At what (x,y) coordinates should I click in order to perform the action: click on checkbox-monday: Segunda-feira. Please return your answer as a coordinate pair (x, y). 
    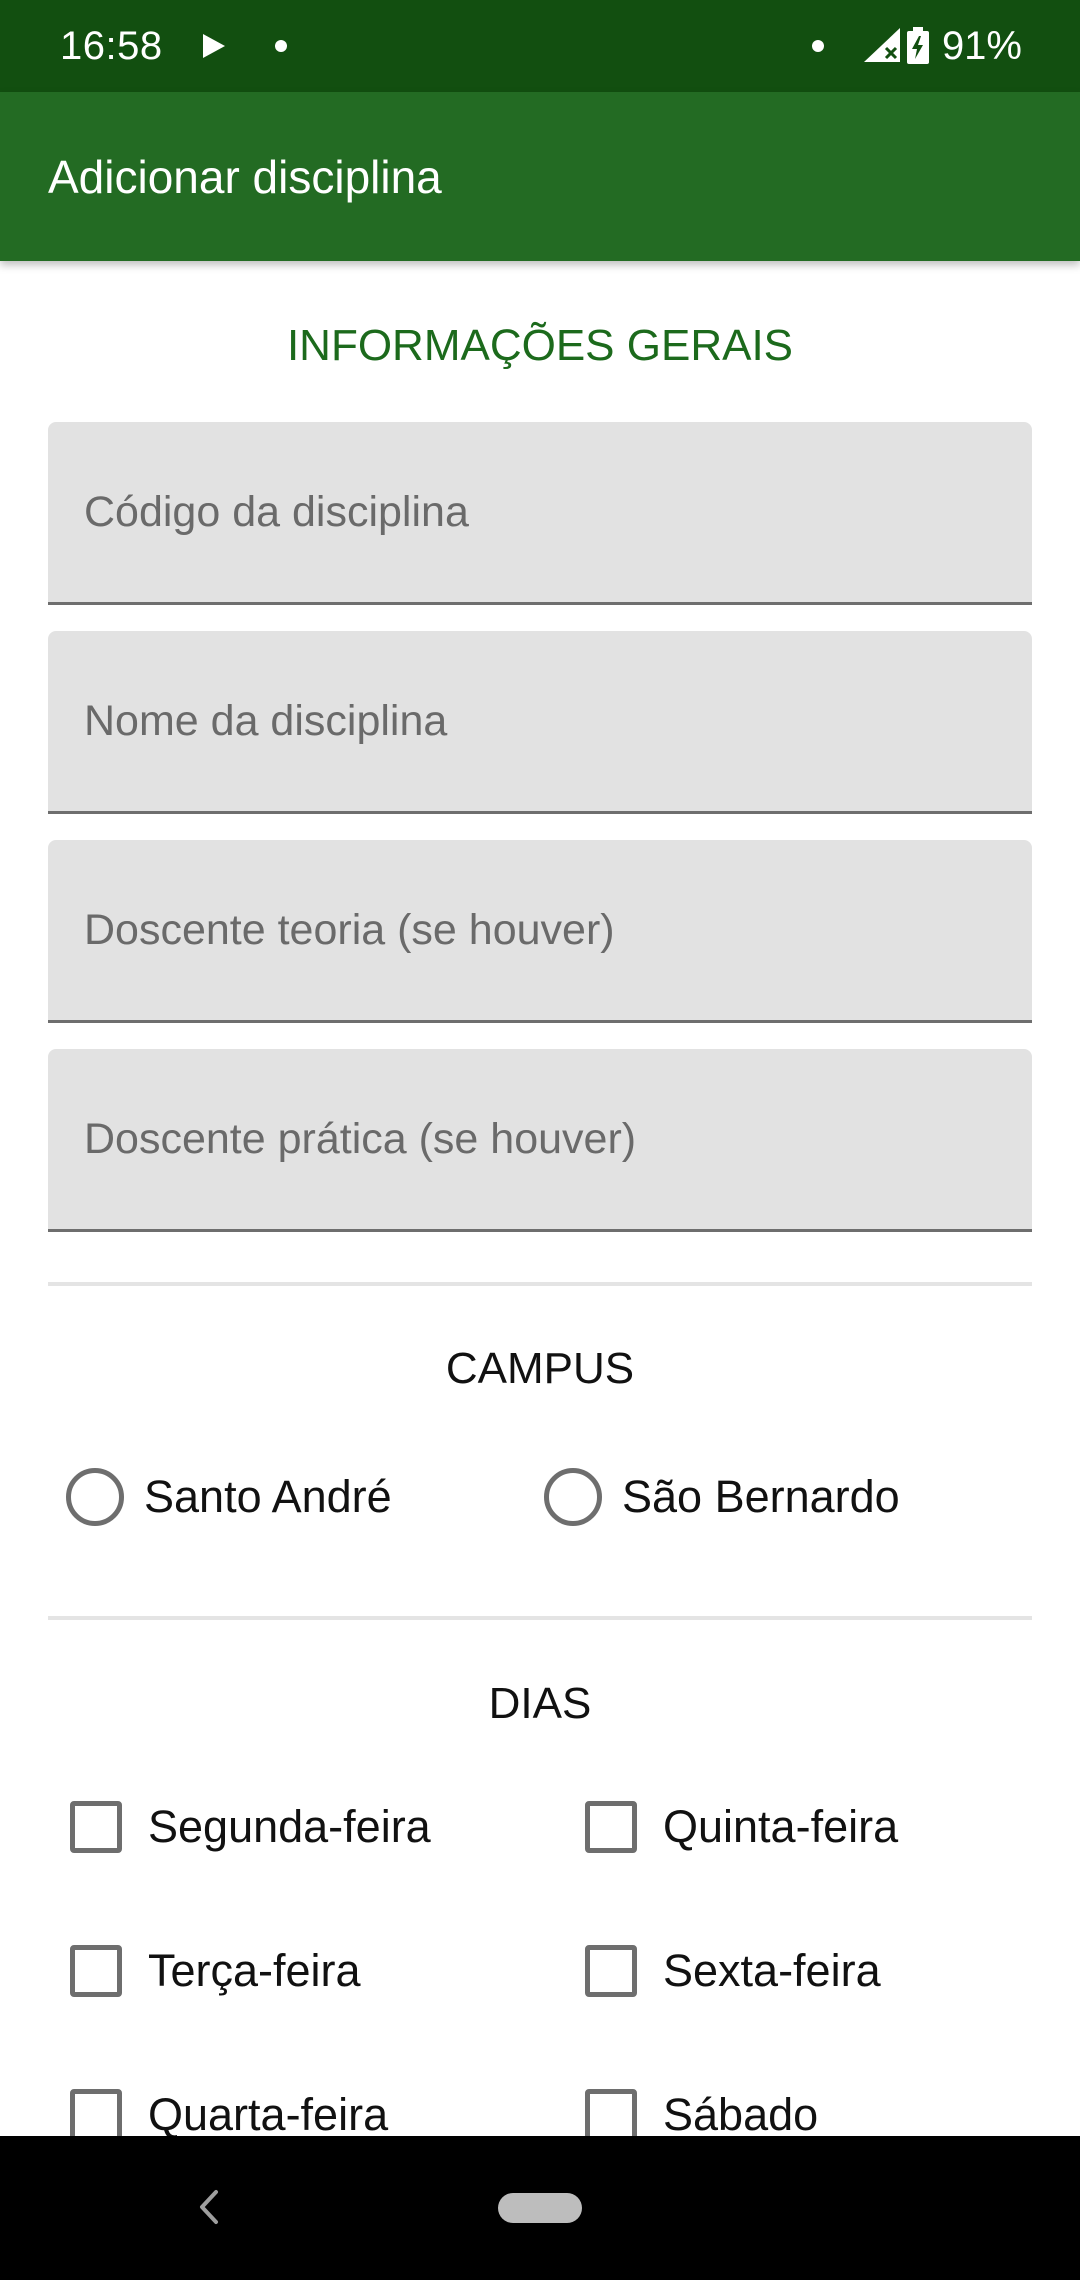
    Looking at the image, I should click on (250, 1827).